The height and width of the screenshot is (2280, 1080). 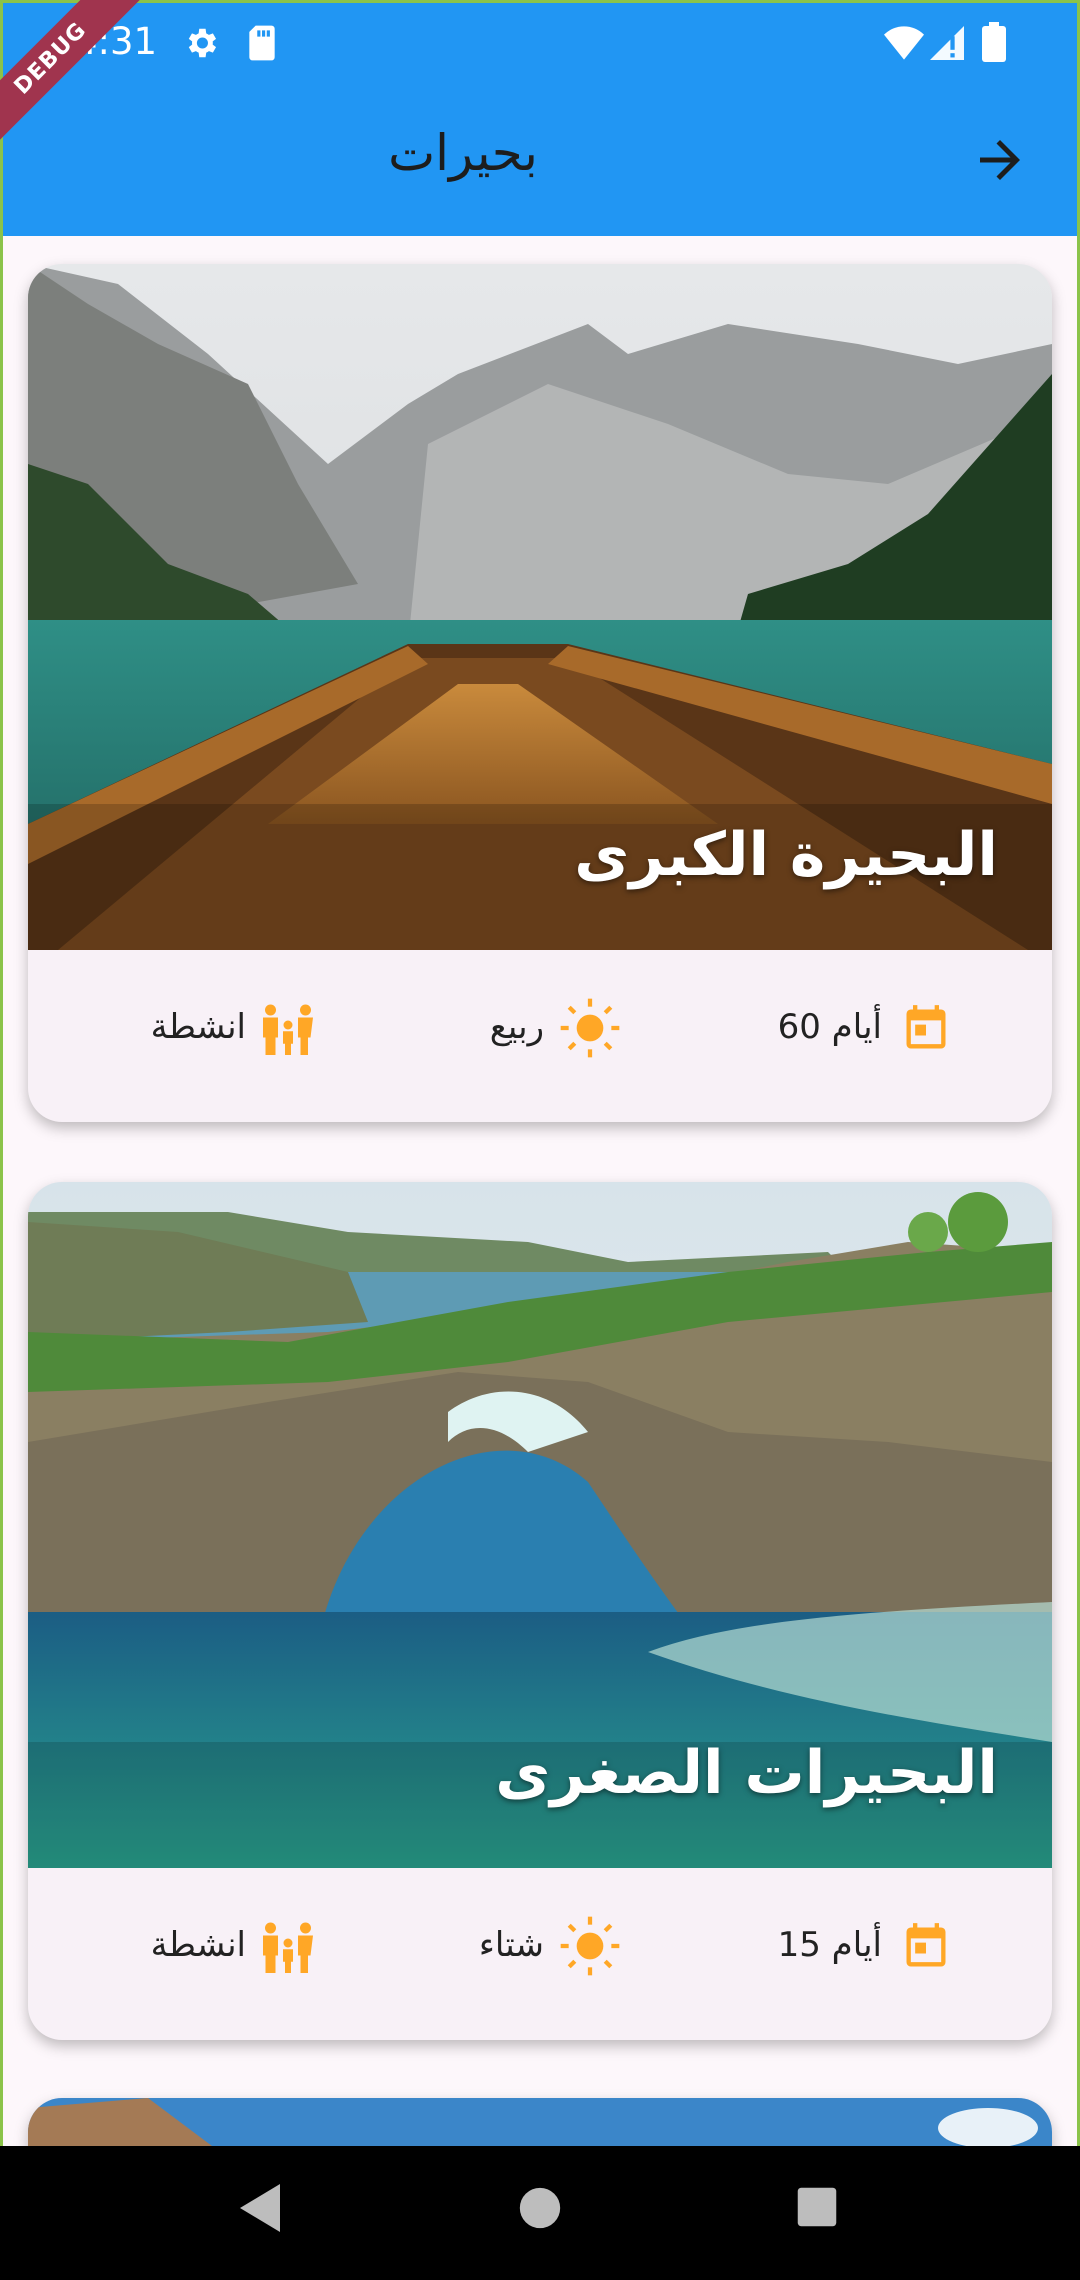 What do you see at coordinates (463, 153) in the screenshot?
I see `page-title: بحيرات` at bounding box center [463, 153].